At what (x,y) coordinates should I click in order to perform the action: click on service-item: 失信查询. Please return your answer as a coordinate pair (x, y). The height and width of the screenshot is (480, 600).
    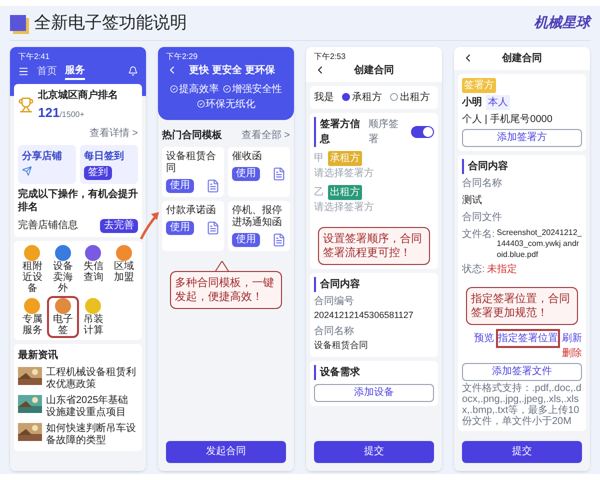
    Looking at the image, I should click on (93, 269).